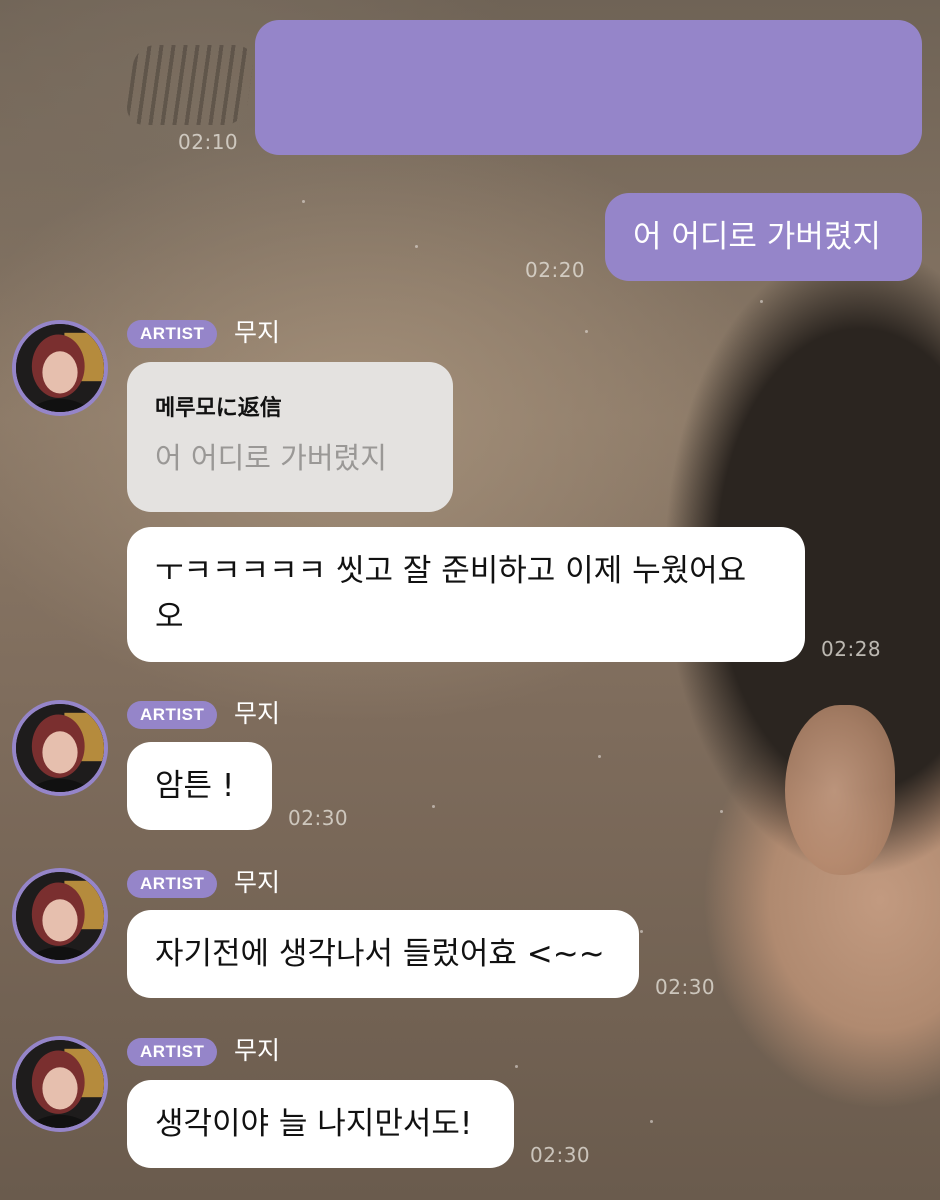 The width and height of the screenshot is (940, 1200). What do you see at coordinates (851, 649) in the screenshot?
I see `message-timestamp: 02:28` at bounding box center [851, 649].